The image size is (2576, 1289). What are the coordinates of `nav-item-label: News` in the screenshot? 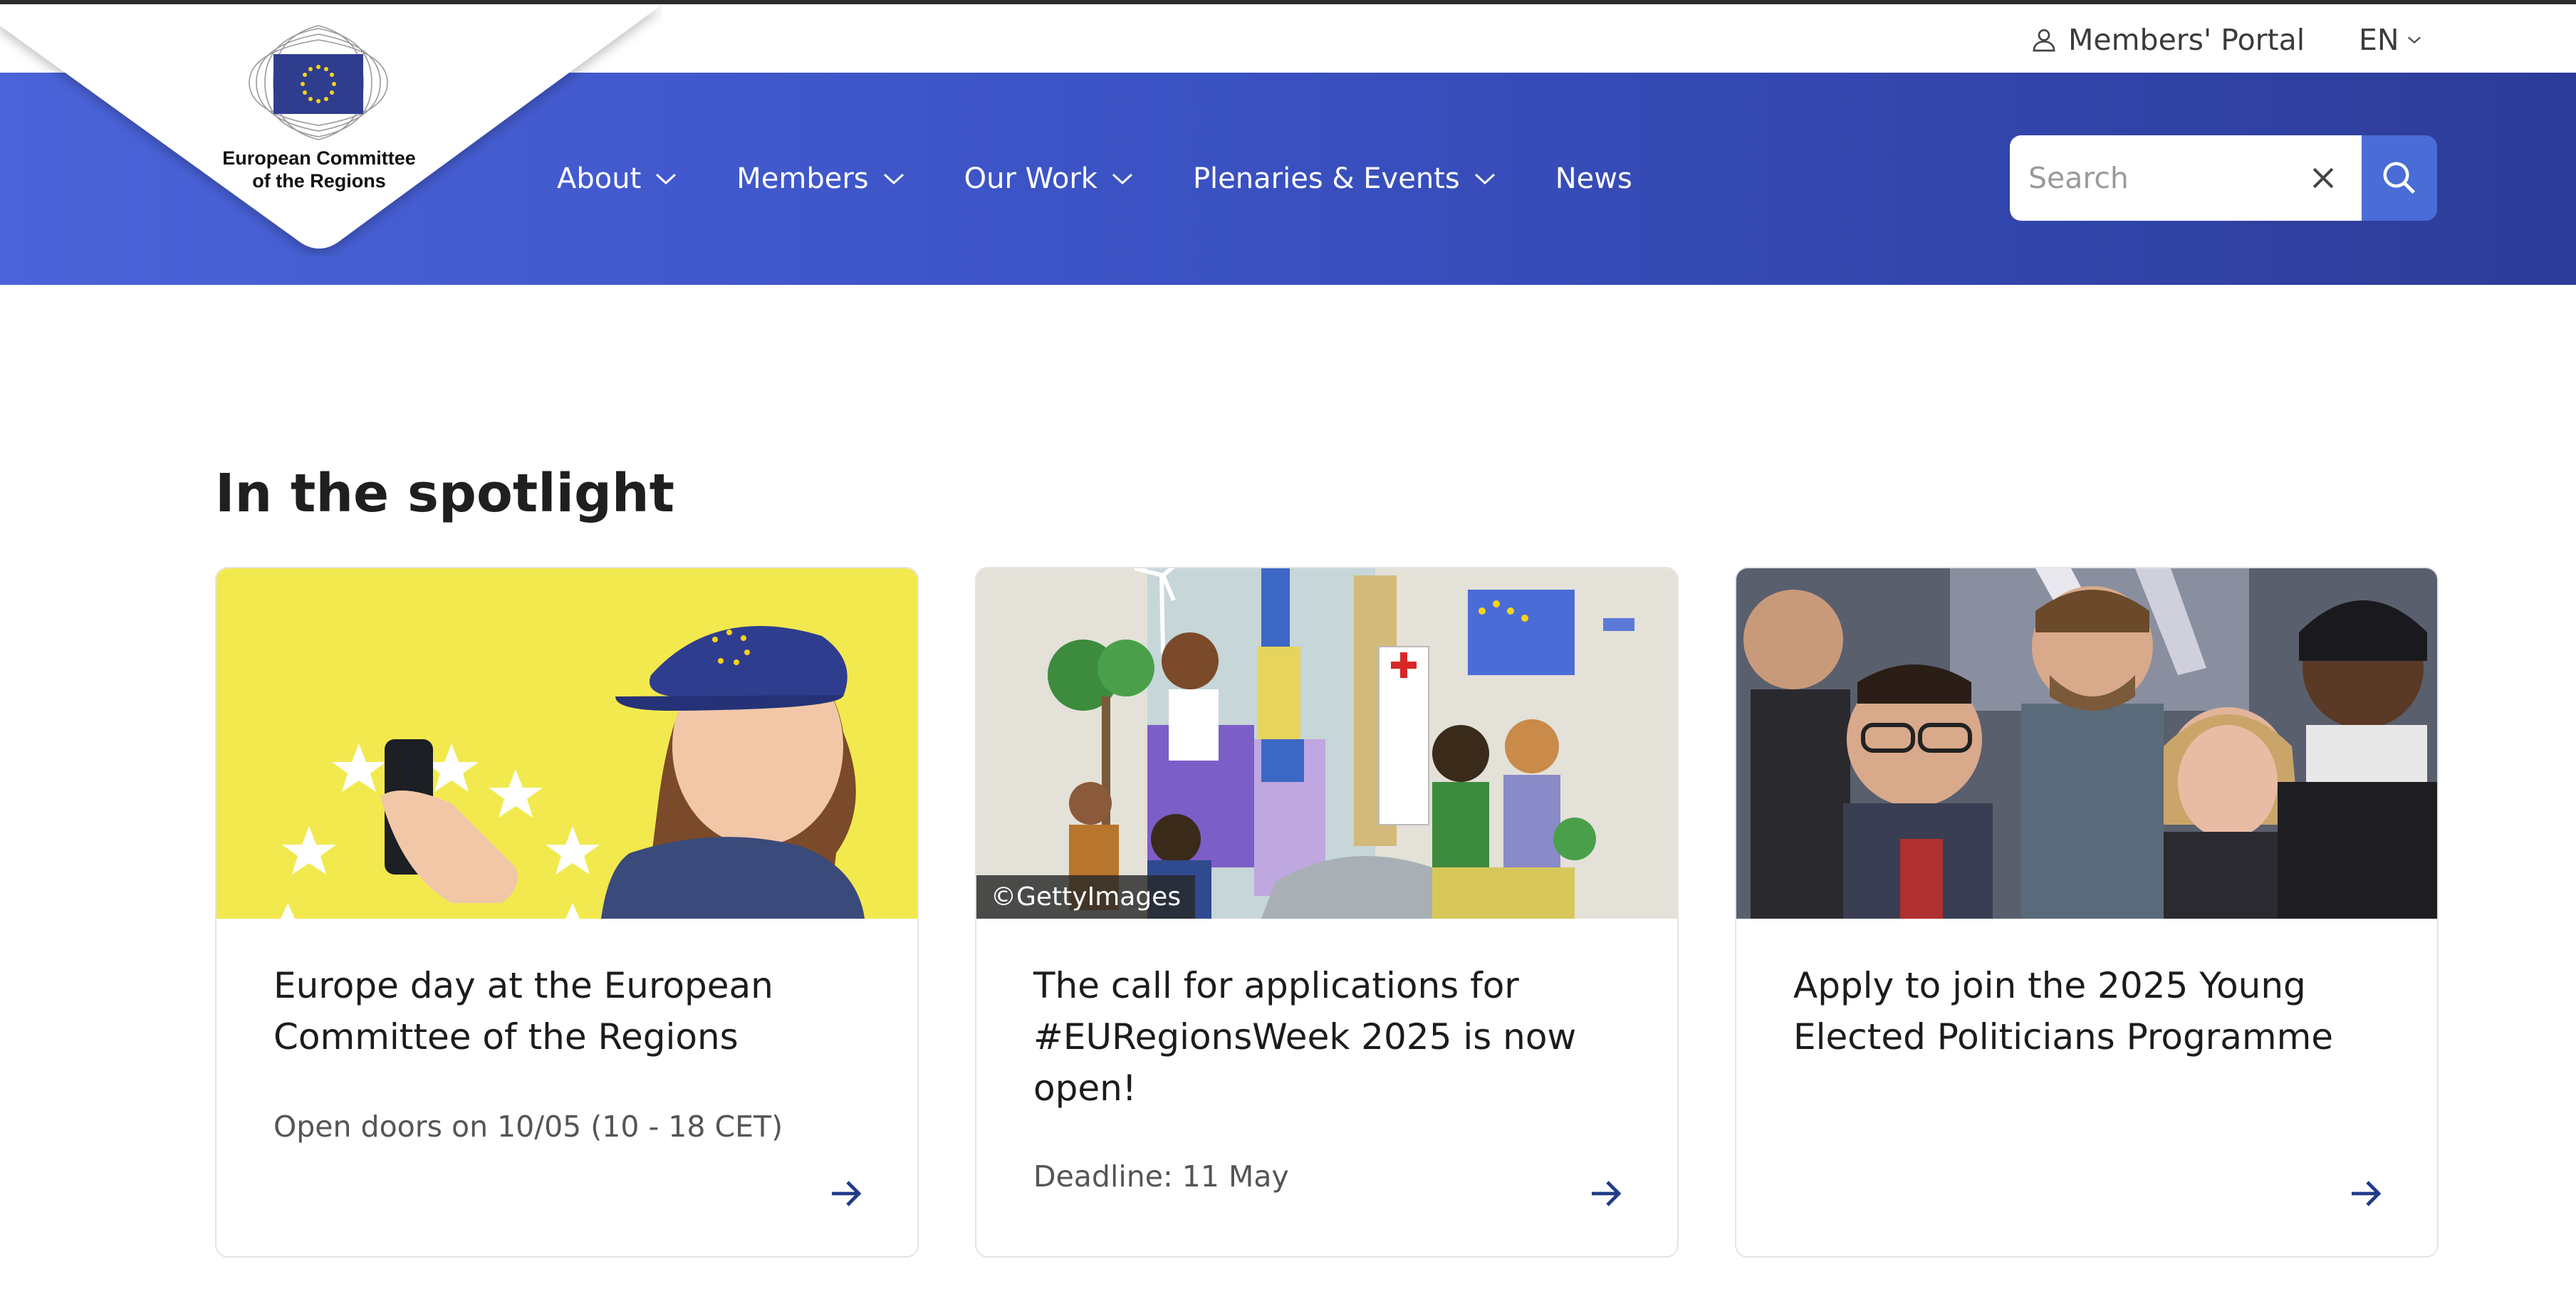 It's located at (1593, 178).